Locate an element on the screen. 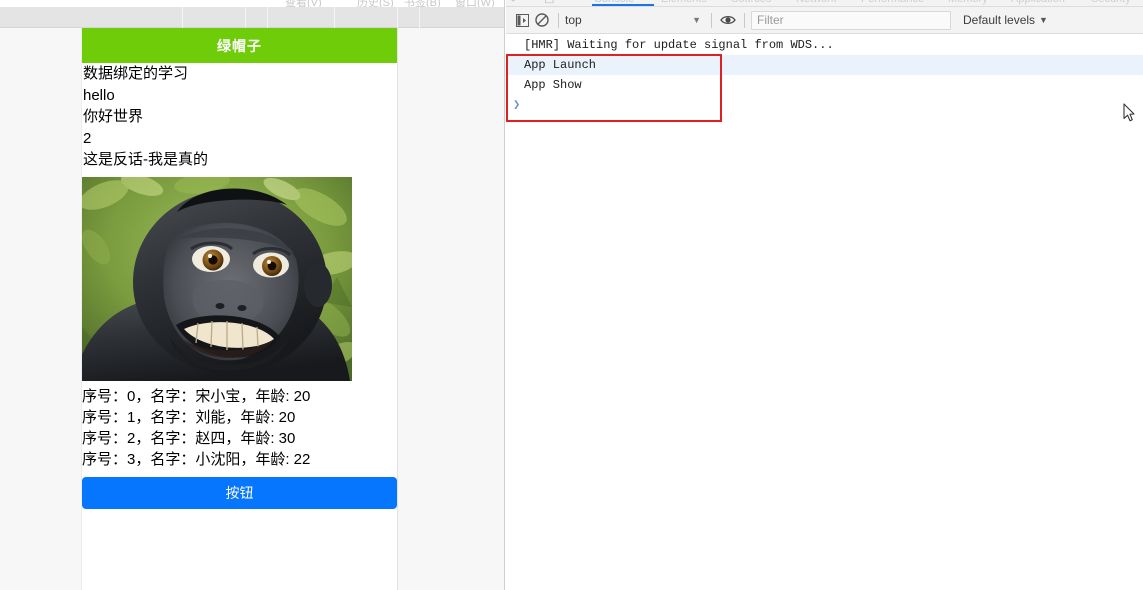  app-action-button: 按钮 is located at coordinates (239, 492).